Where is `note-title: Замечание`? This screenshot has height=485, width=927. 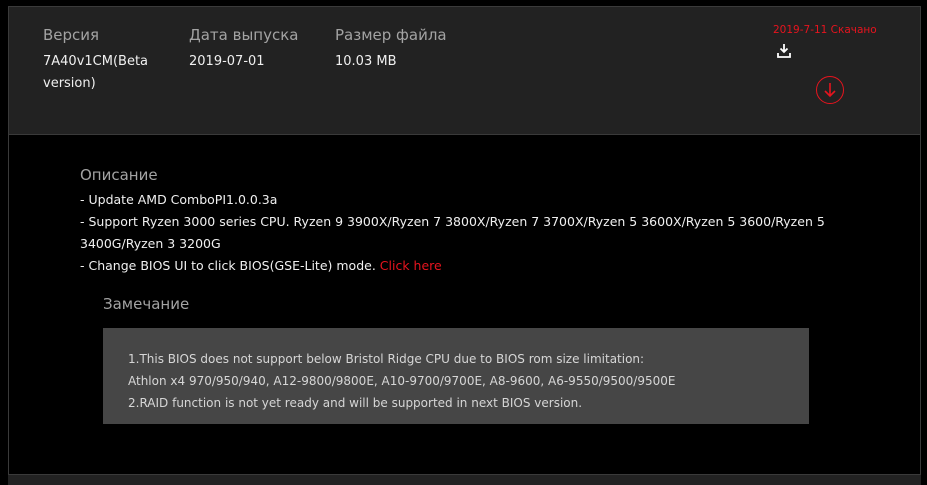
note-title: Замечание is located at coordinates (146, 304).